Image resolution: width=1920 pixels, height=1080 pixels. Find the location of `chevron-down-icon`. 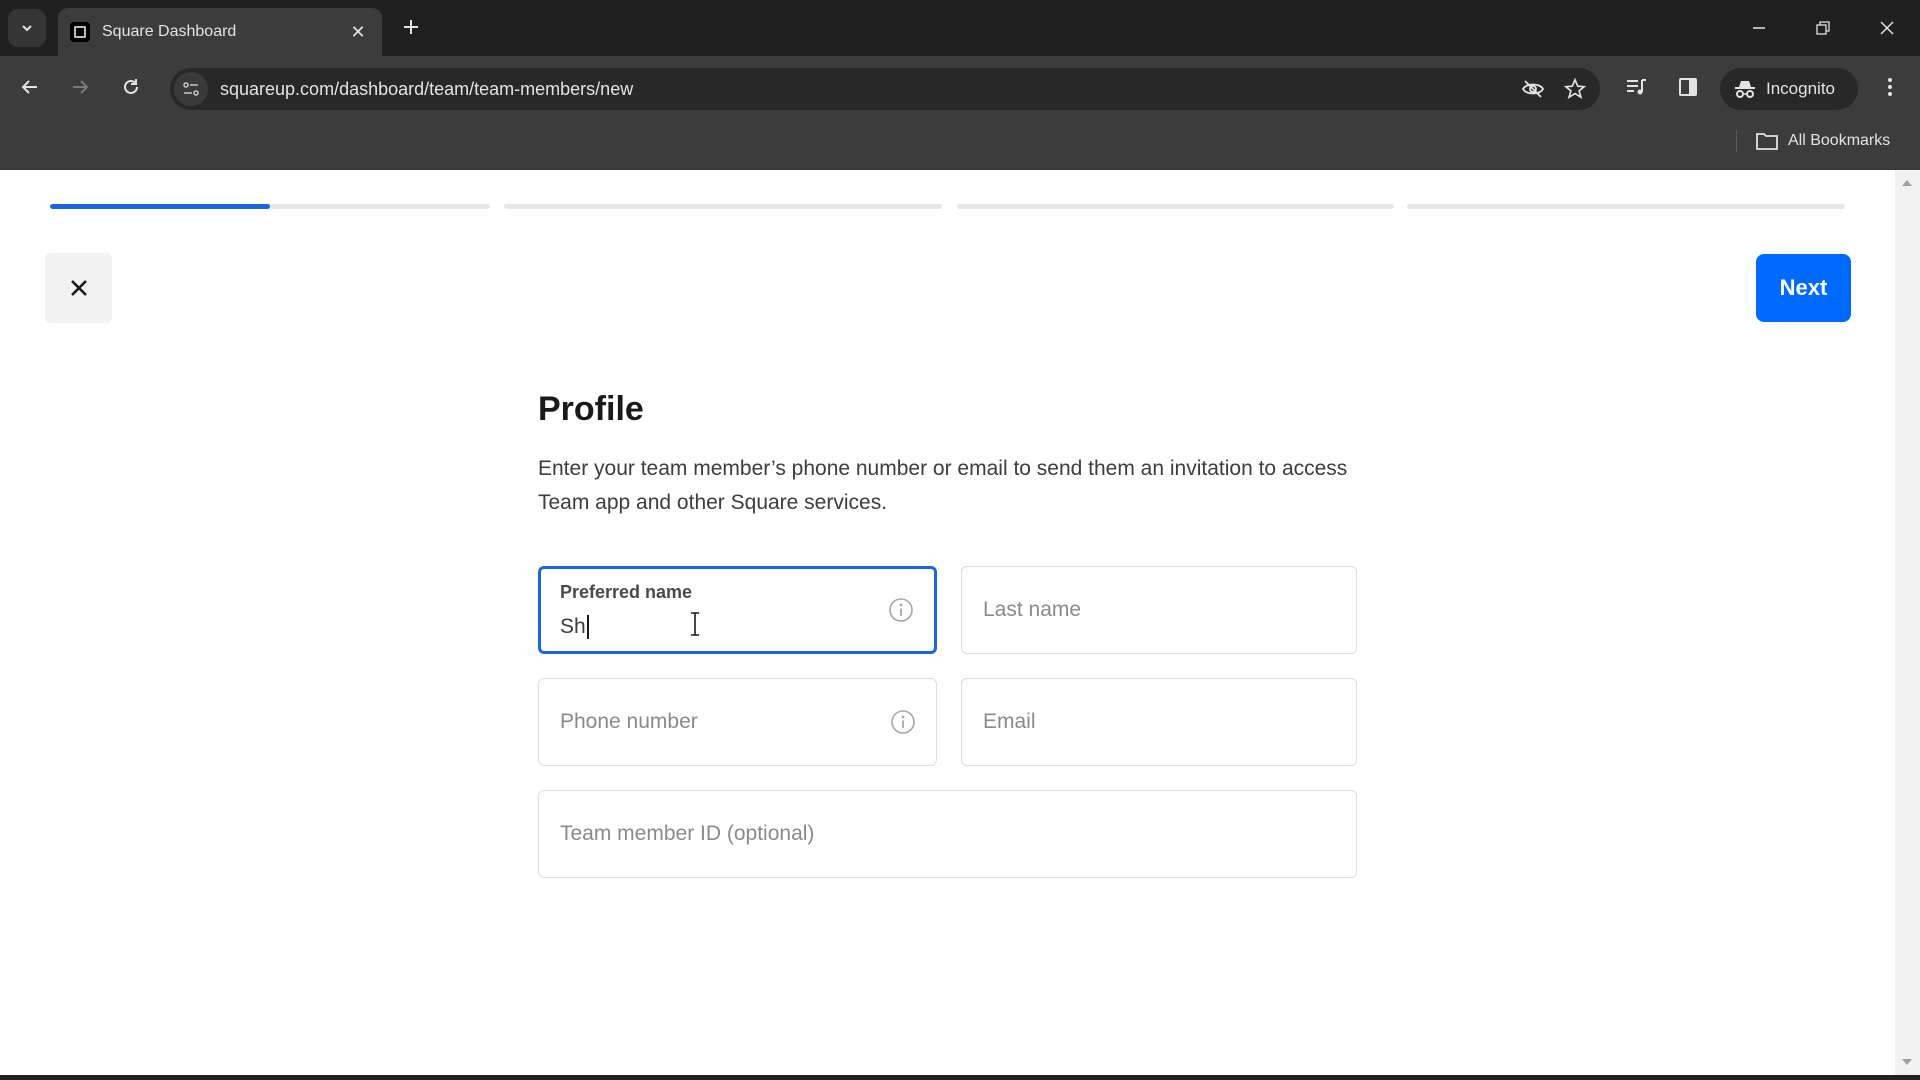

chevron-down-icon is located at coordinates (27, 28).